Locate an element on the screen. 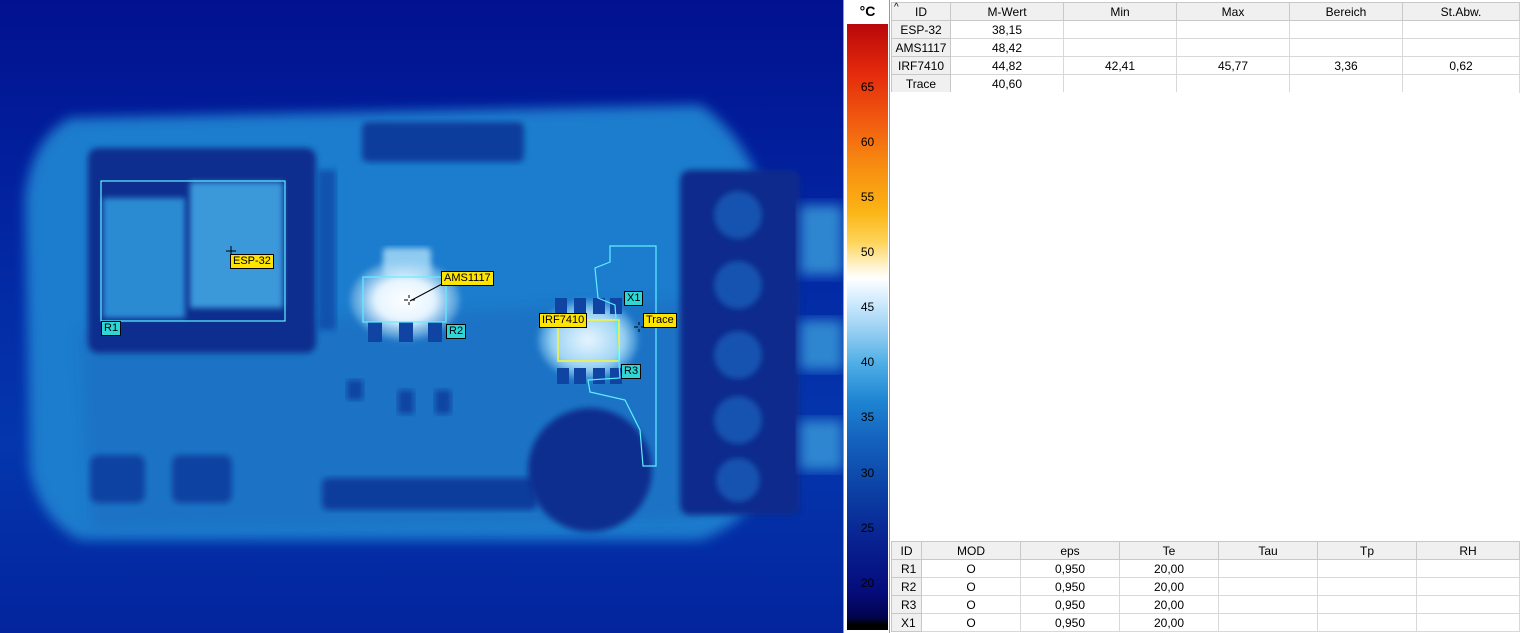  table-row: AMS1117 48,42 is located at coordinates (1205, 47).